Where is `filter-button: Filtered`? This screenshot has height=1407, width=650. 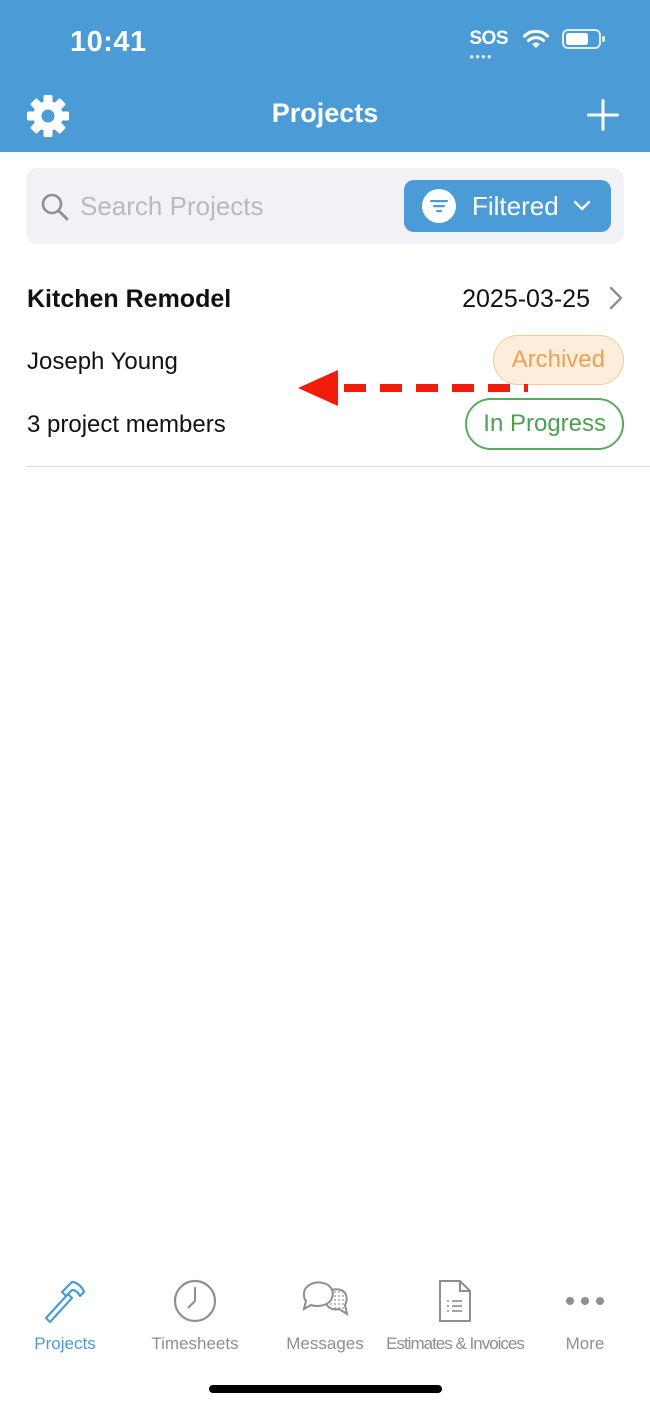 filter-button: Filtered is located at coordinates (507, 206).